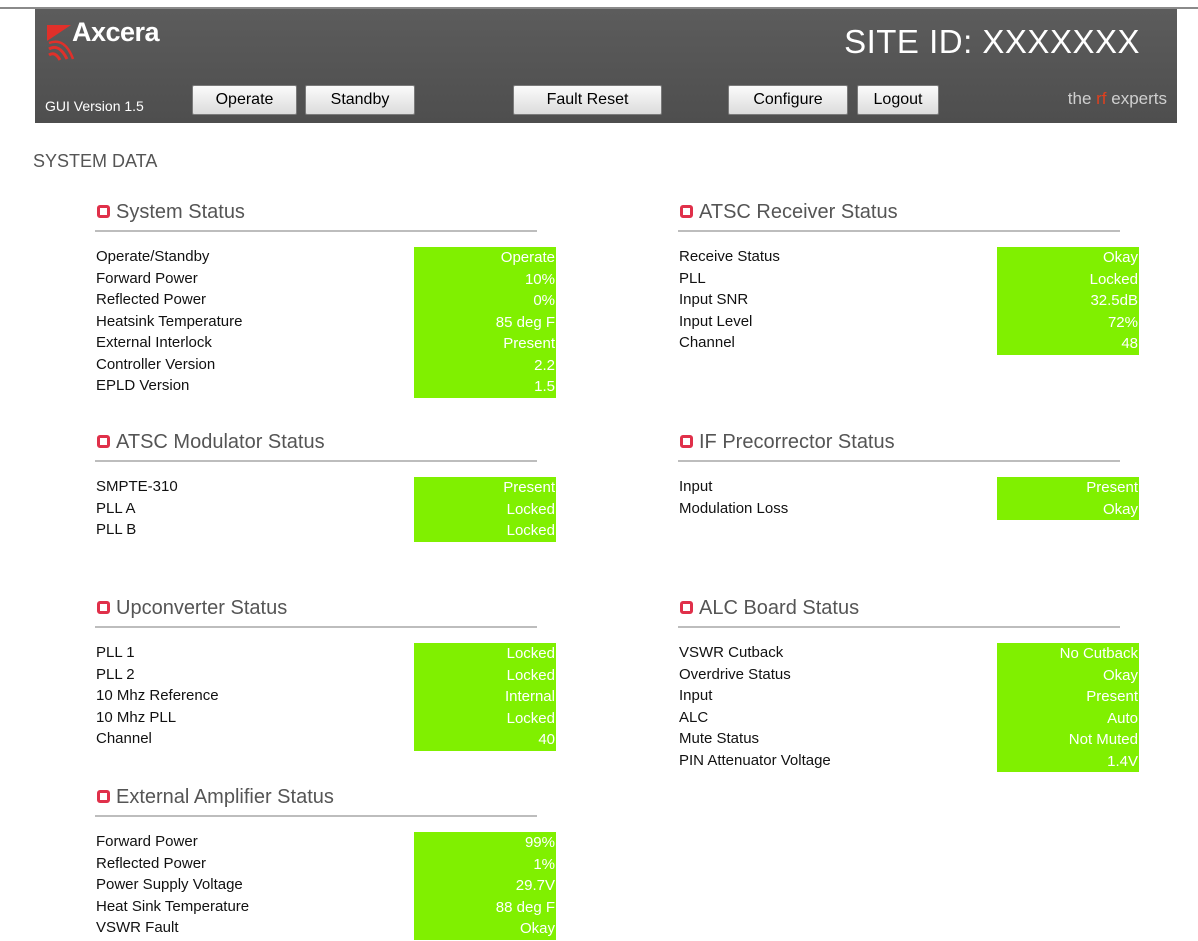  I want to click on status-label: External Interlock, so click(154, 342).